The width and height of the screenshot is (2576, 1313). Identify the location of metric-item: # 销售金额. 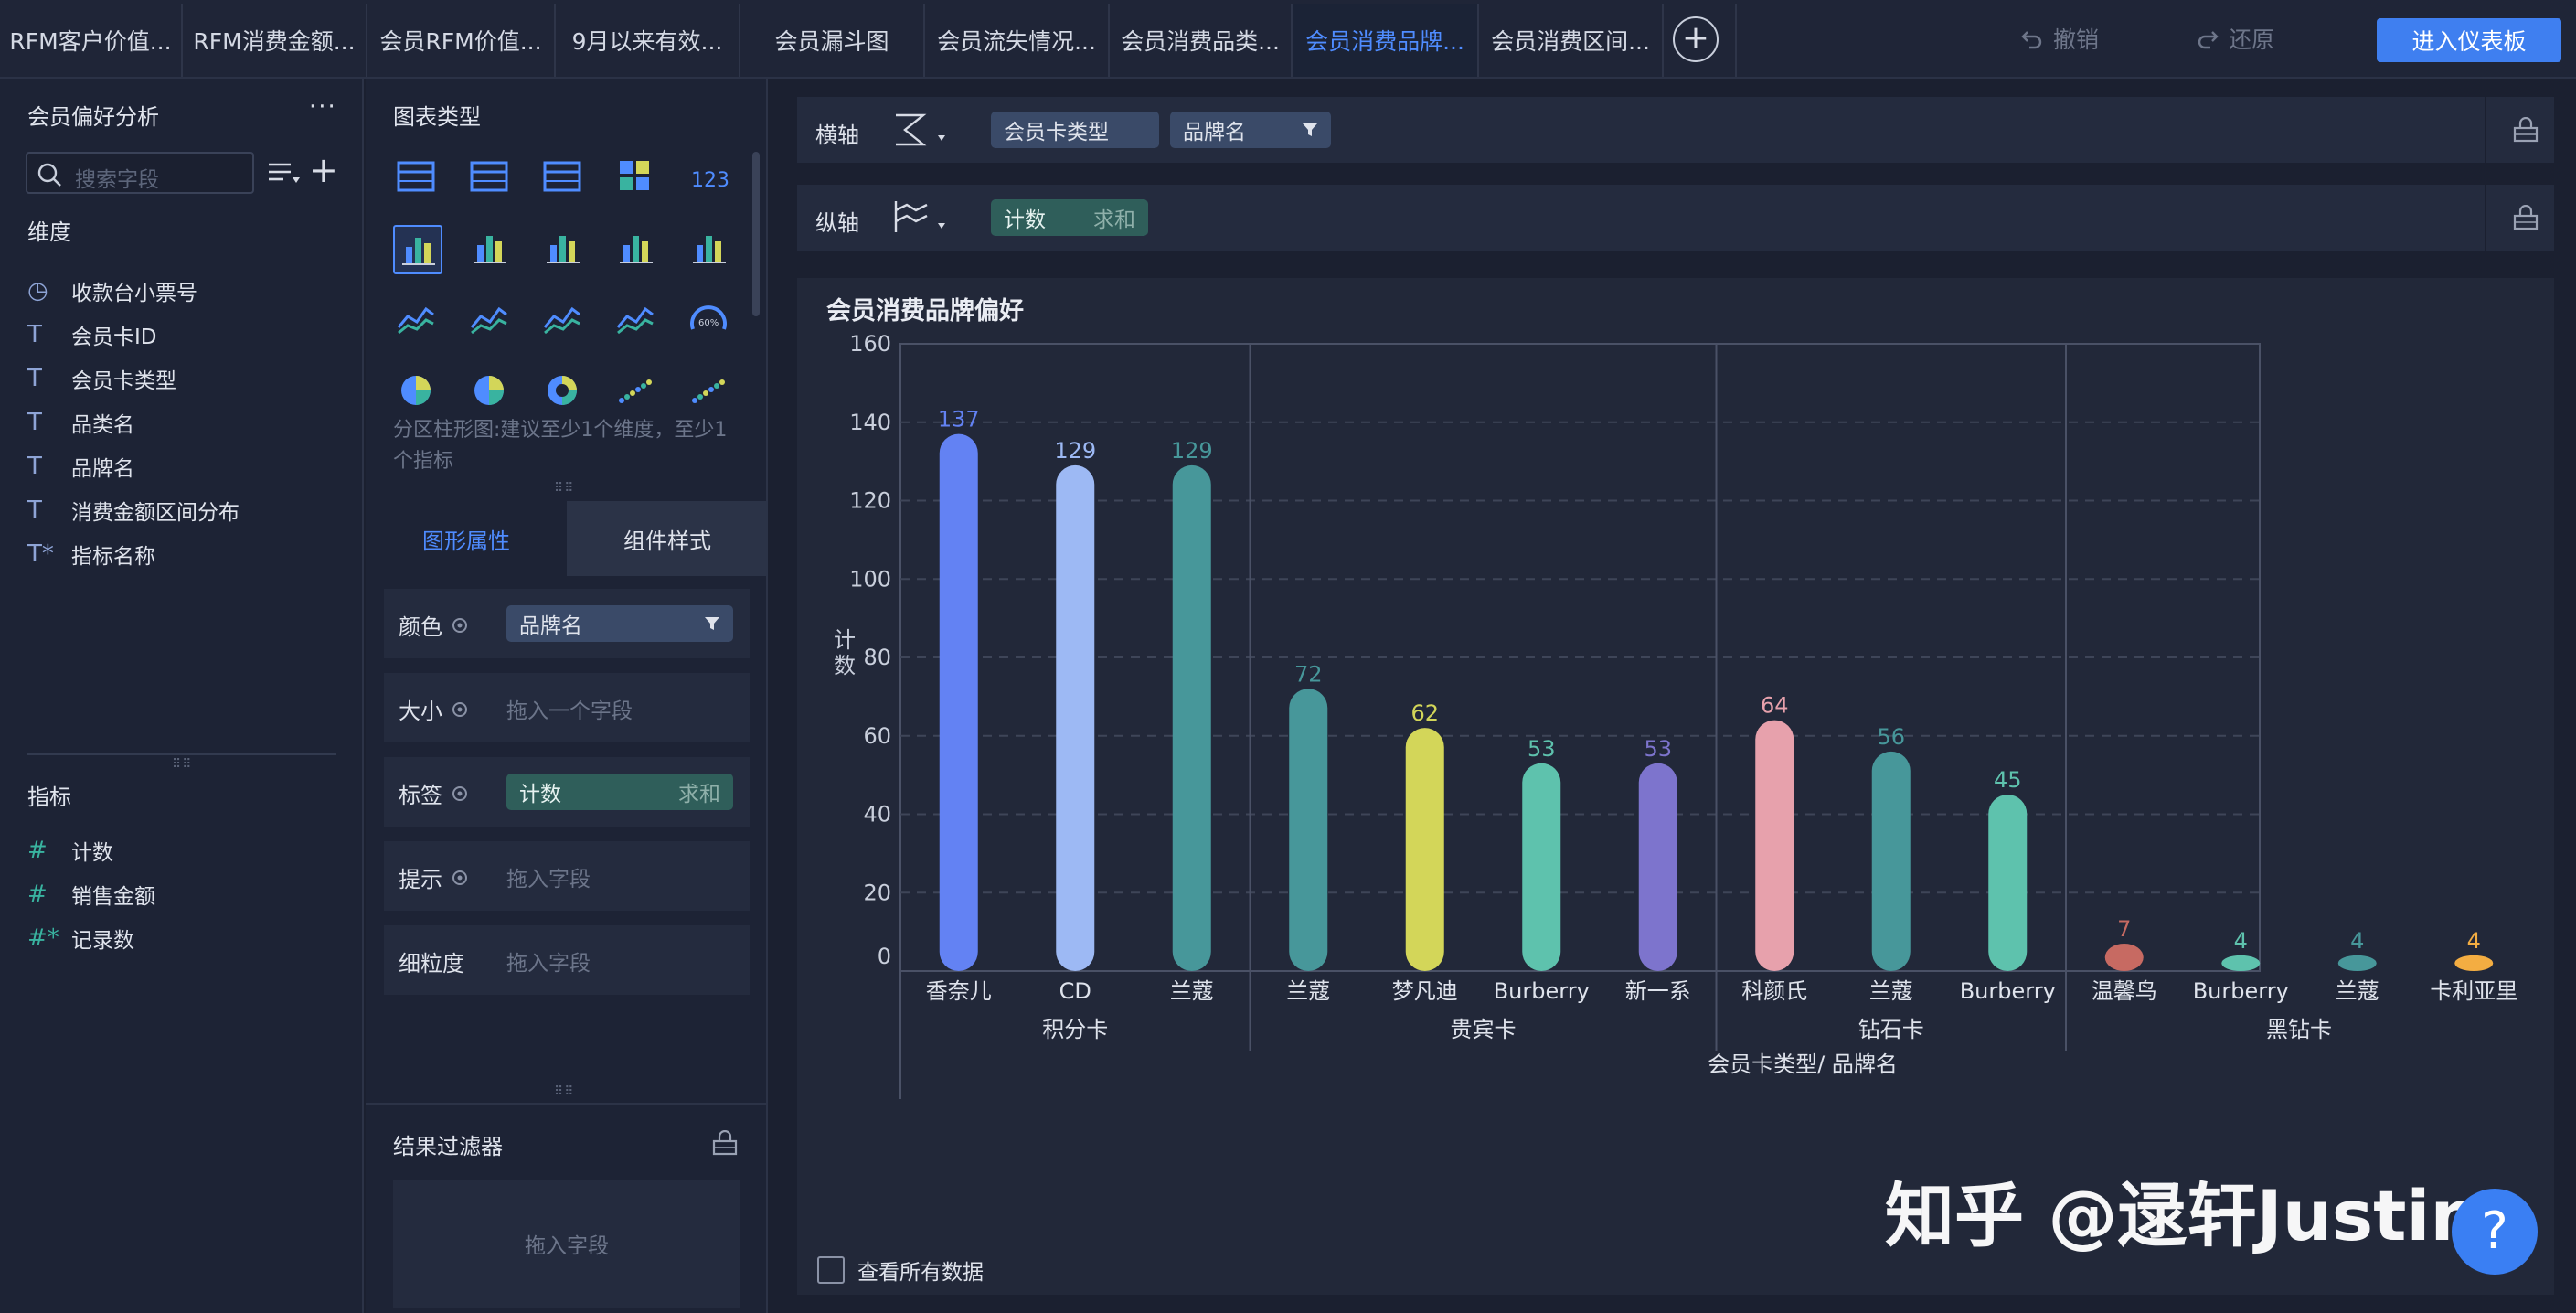
(91, 894).